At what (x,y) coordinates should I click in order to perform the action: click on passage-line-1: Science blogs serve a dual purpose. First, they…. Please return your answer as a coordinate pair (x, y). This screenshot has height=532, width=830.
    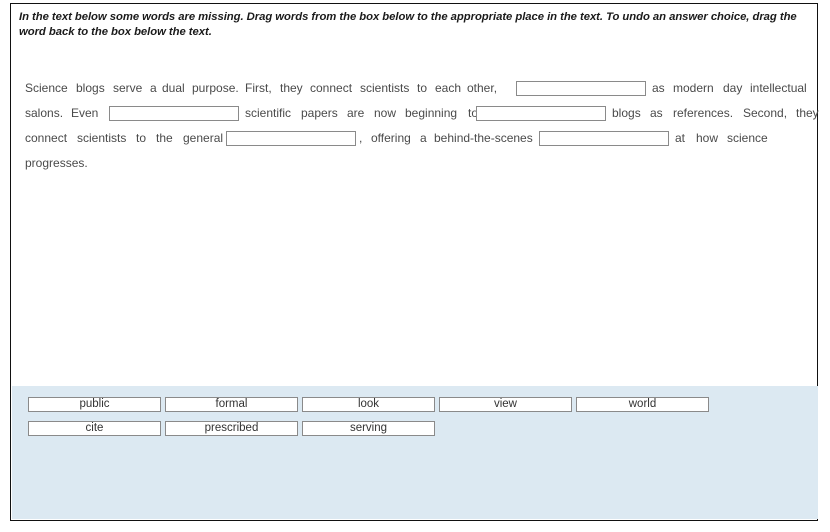
    Looking at the image, I should click on (416, 88).